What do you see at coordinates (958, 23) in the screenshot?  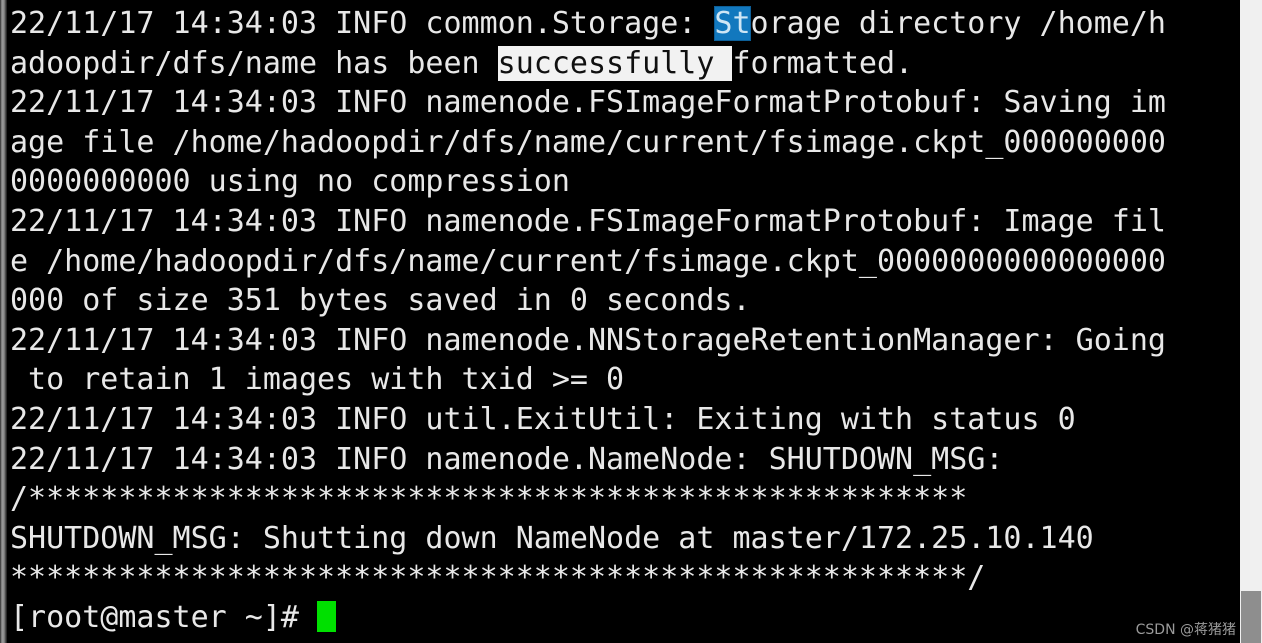 I see `log-text: orage directory /home/h` at bounding box center [958, 23].